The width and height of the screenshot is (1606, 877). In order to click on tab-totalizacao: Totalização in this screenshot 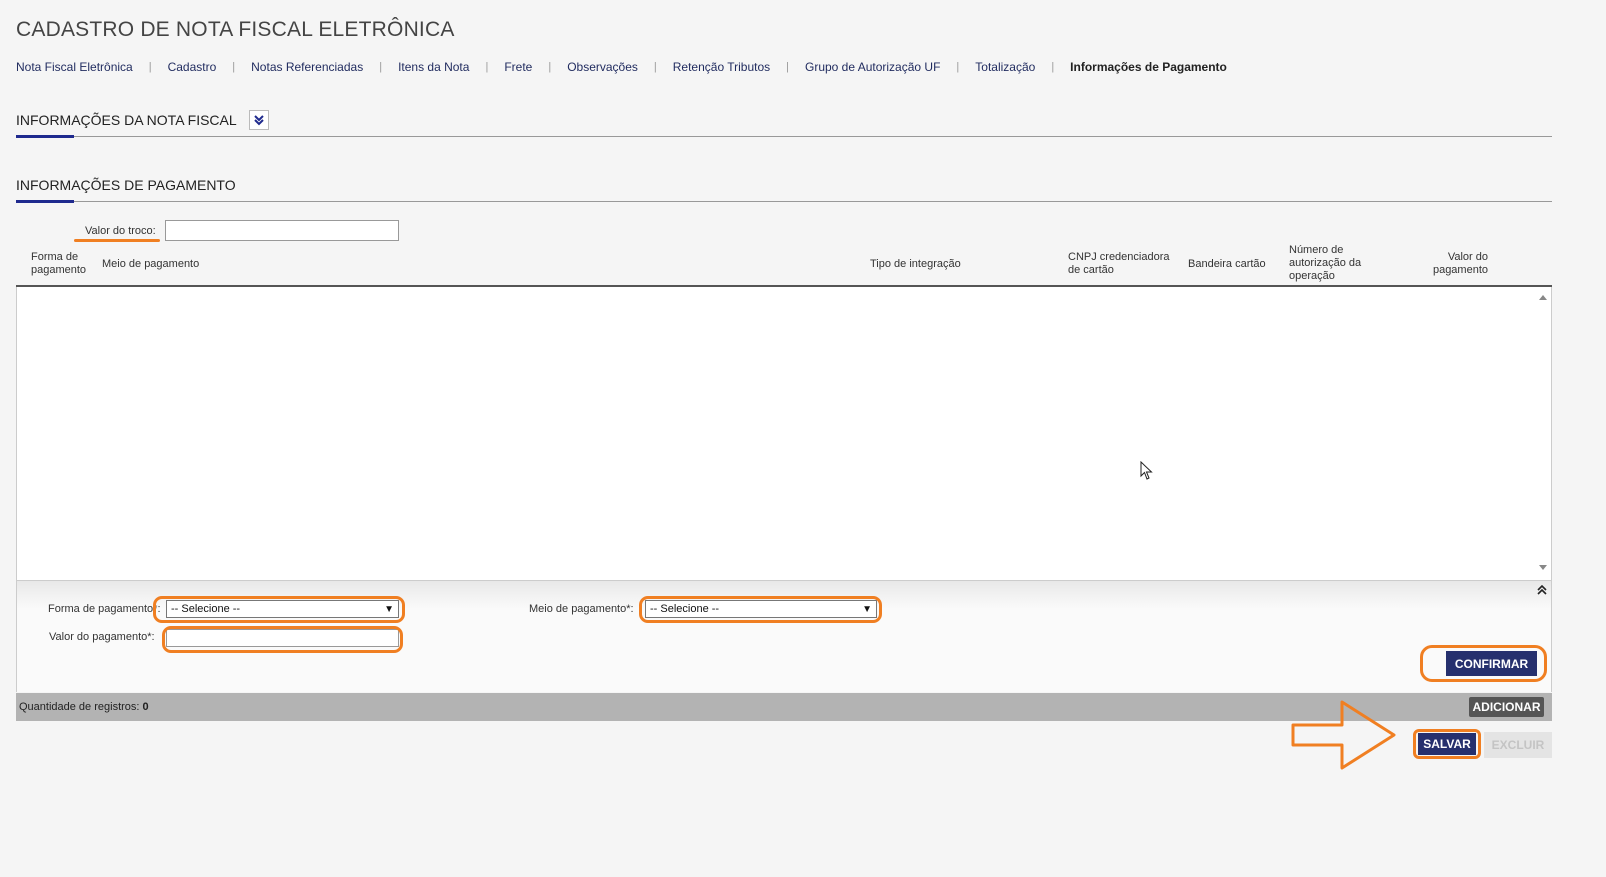, I will do `click(1005, 67)`.